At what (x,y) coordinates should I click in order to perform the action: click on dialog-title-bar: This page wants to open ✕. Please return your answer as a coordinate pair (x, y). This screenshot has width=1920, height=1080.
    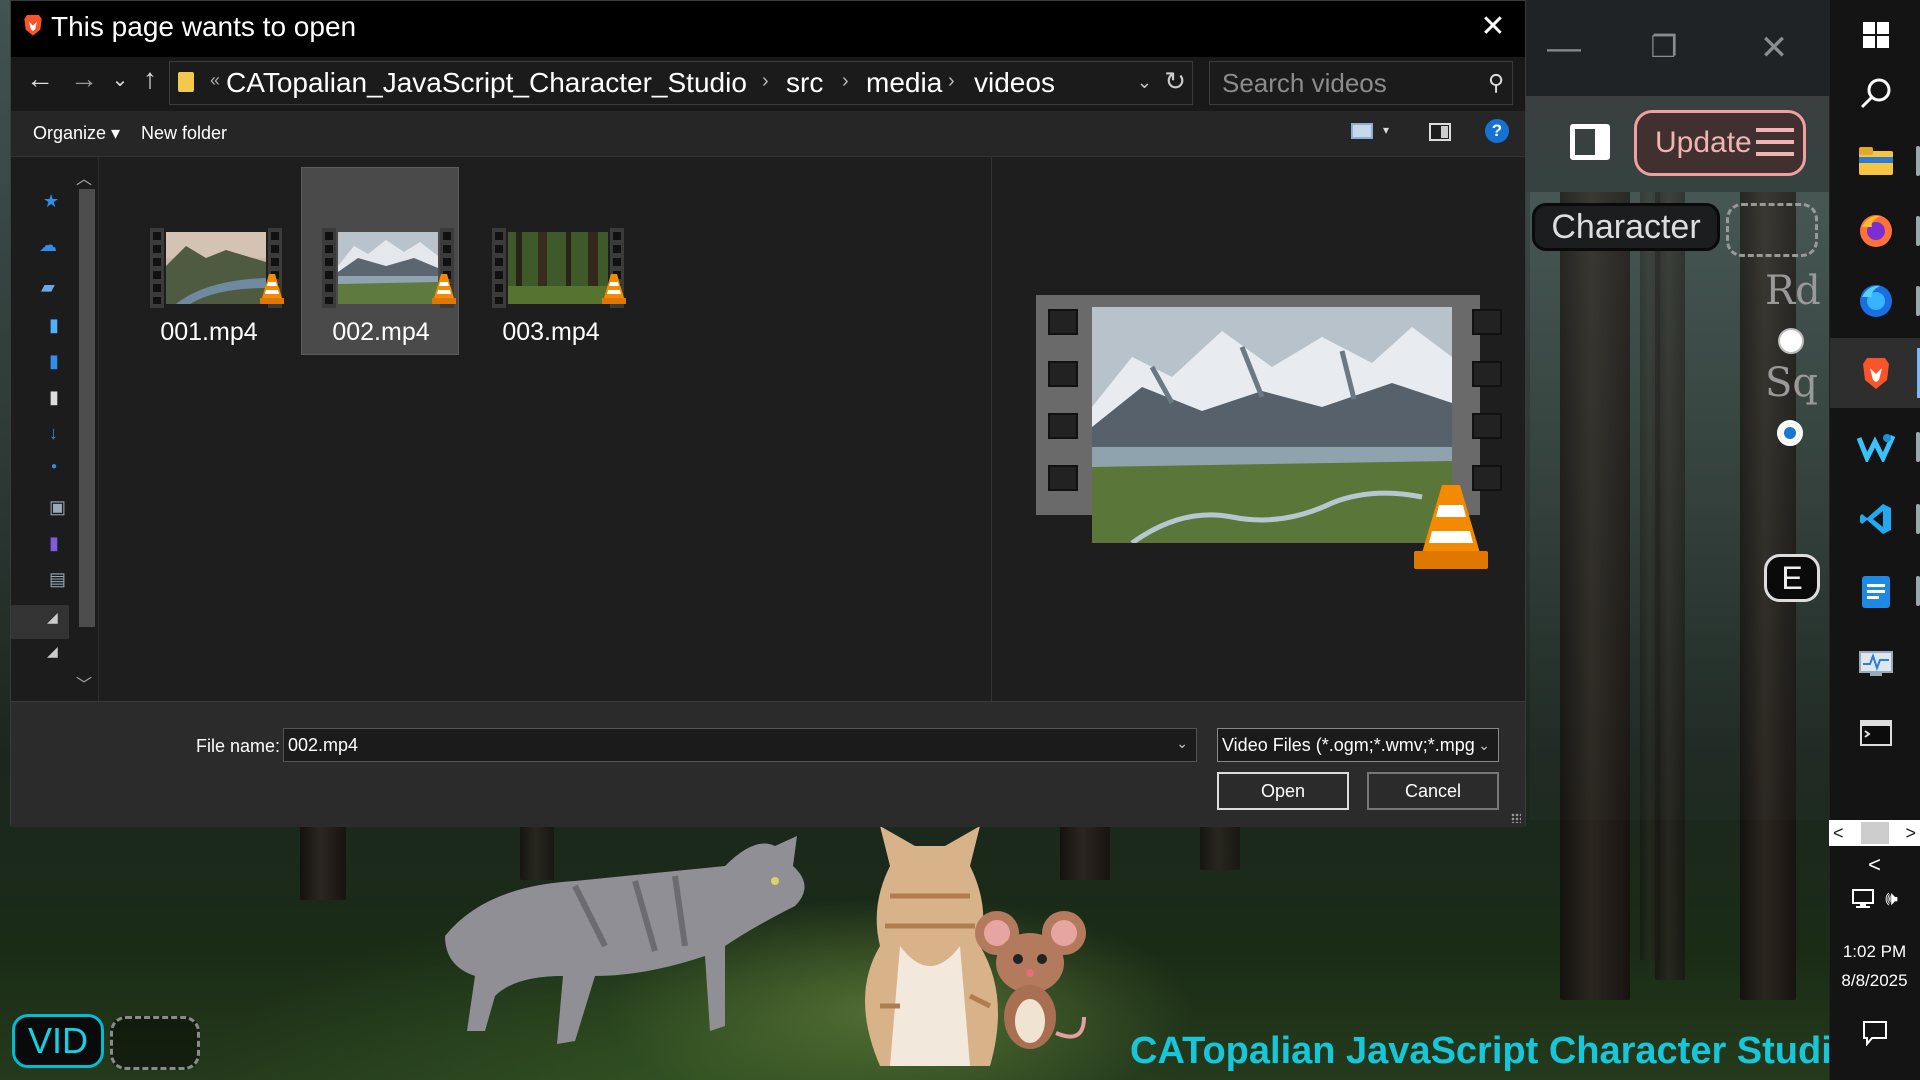
    Looking at the image, I should click on (768, 29).